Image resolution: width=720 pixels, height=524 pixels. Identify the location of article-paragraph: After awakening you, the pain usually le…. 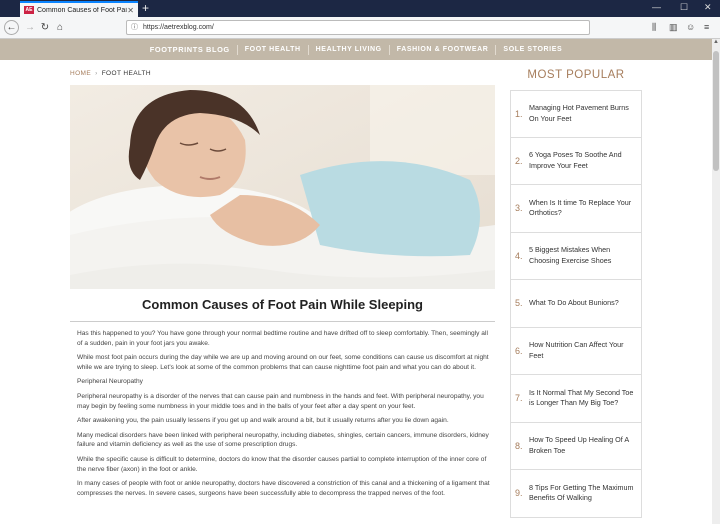
(263, 421).